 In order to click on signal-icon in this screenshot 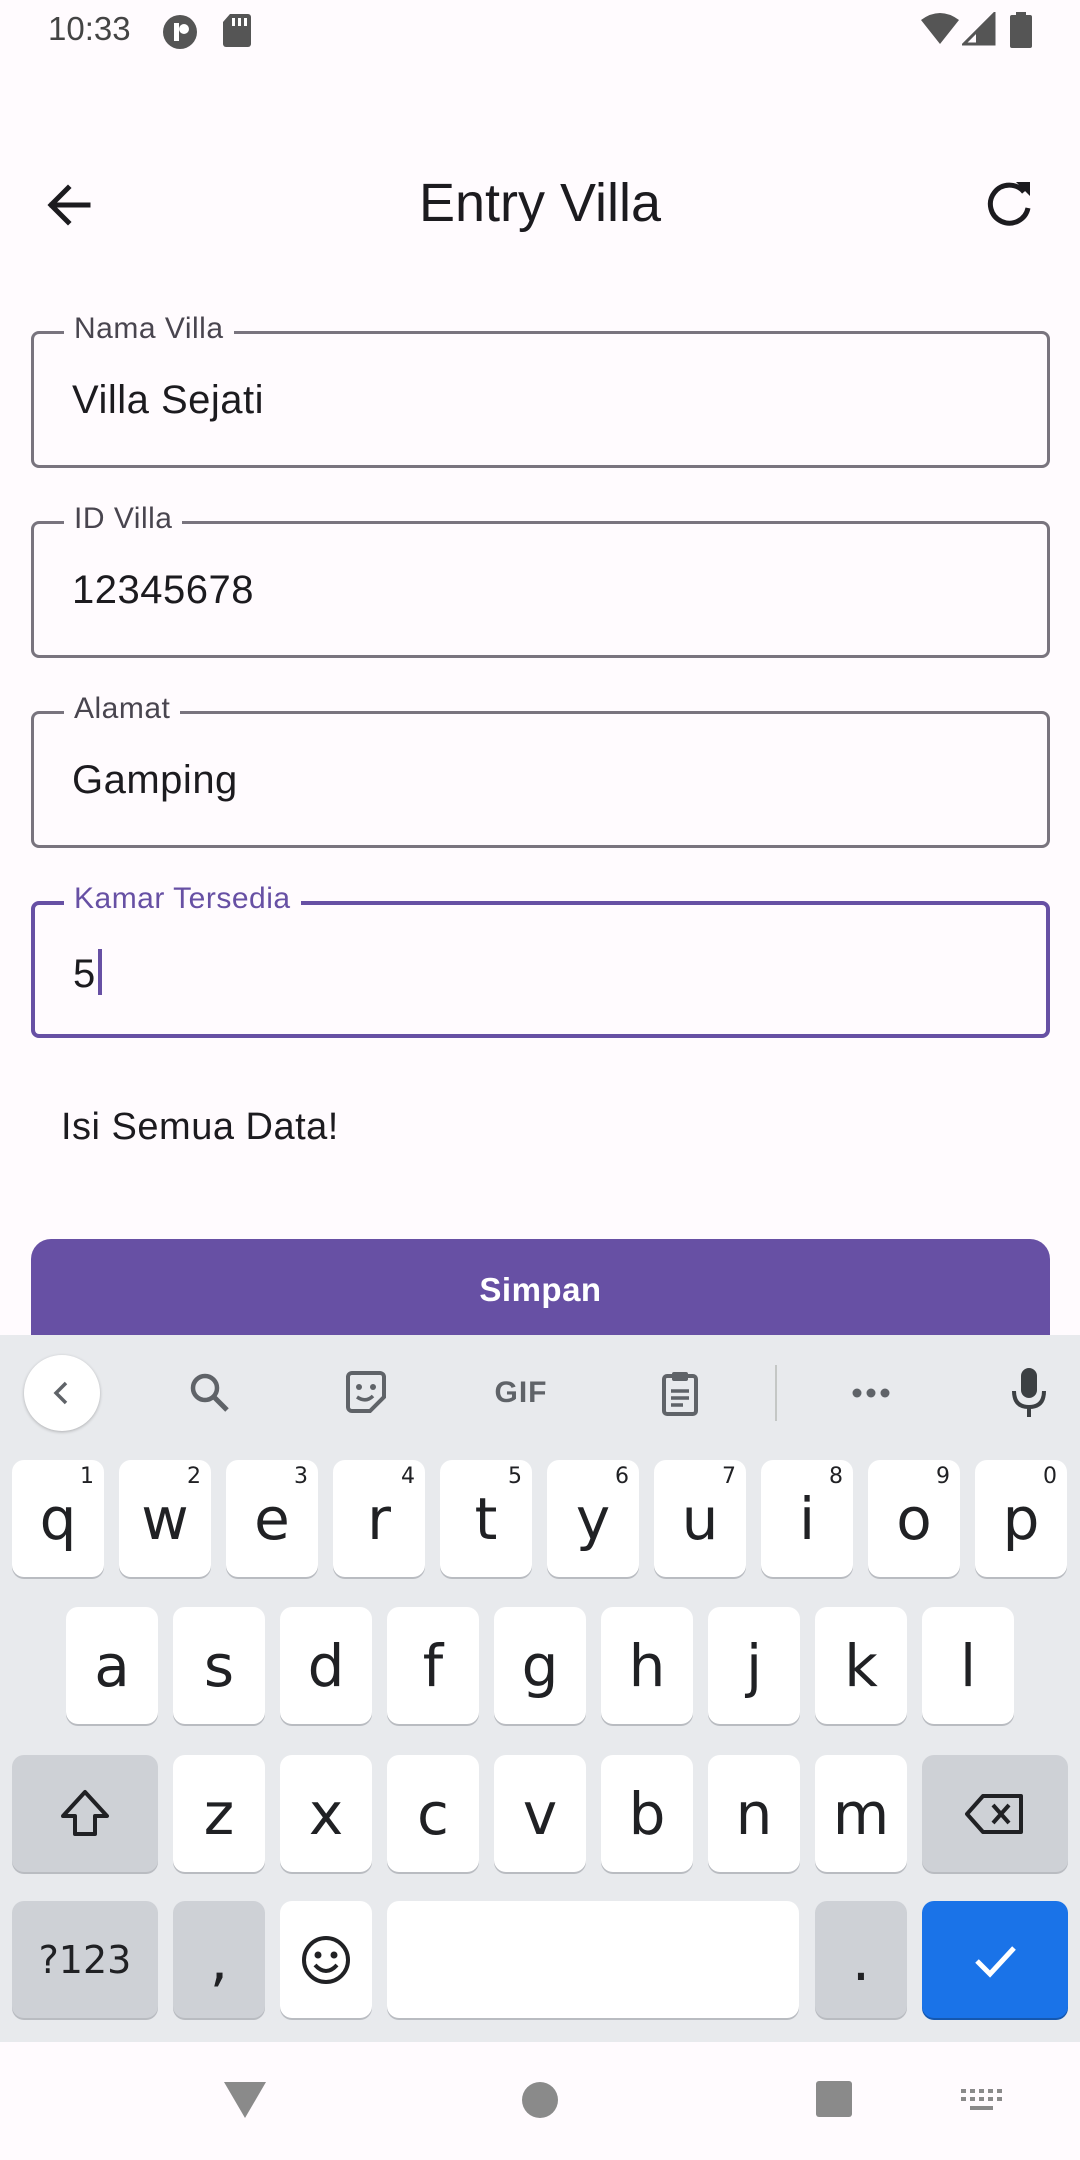, I will do `click(979, 29)`.